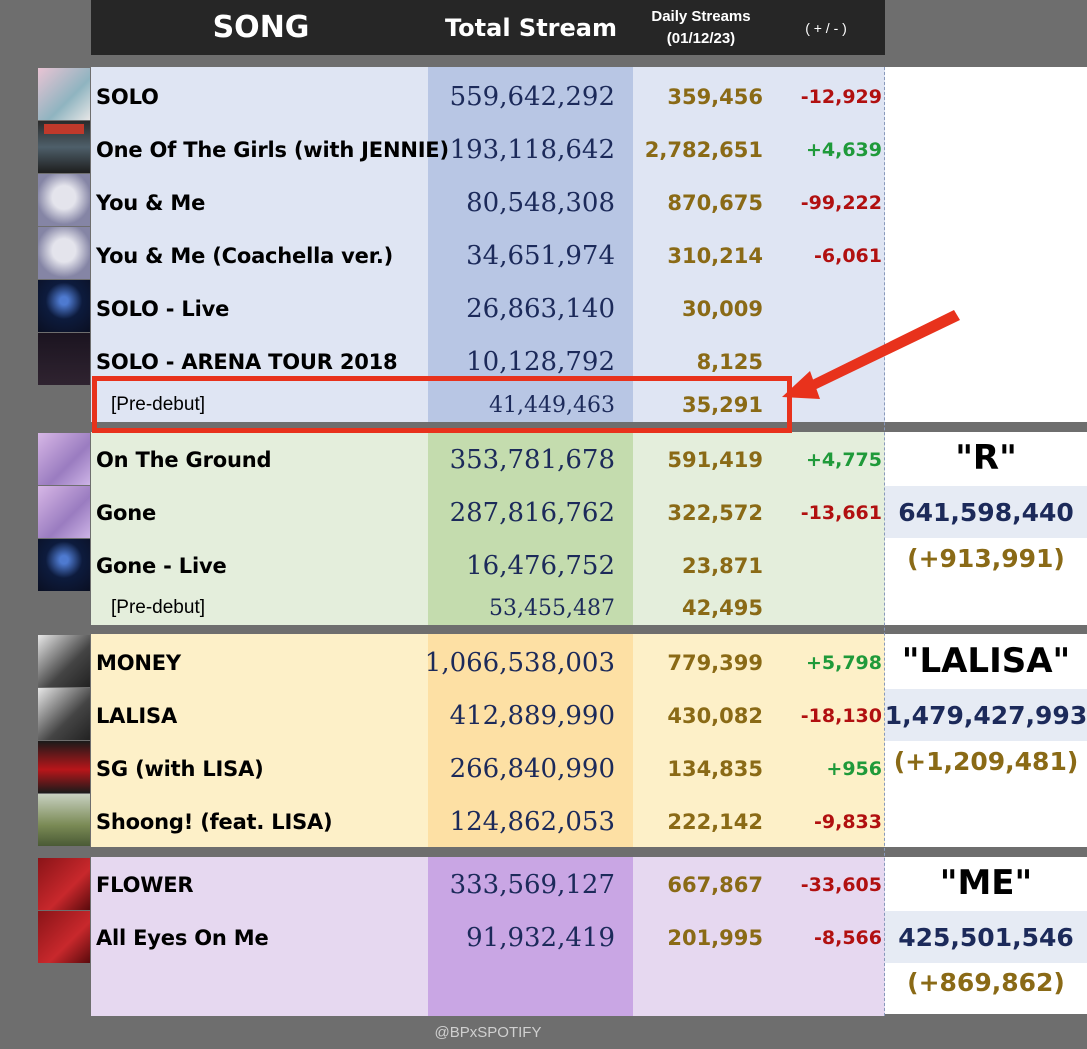 The width and height of the screenshot is (1087, 1049). I want to click on total-stream: 1,066,538,003, so click(519, 662).